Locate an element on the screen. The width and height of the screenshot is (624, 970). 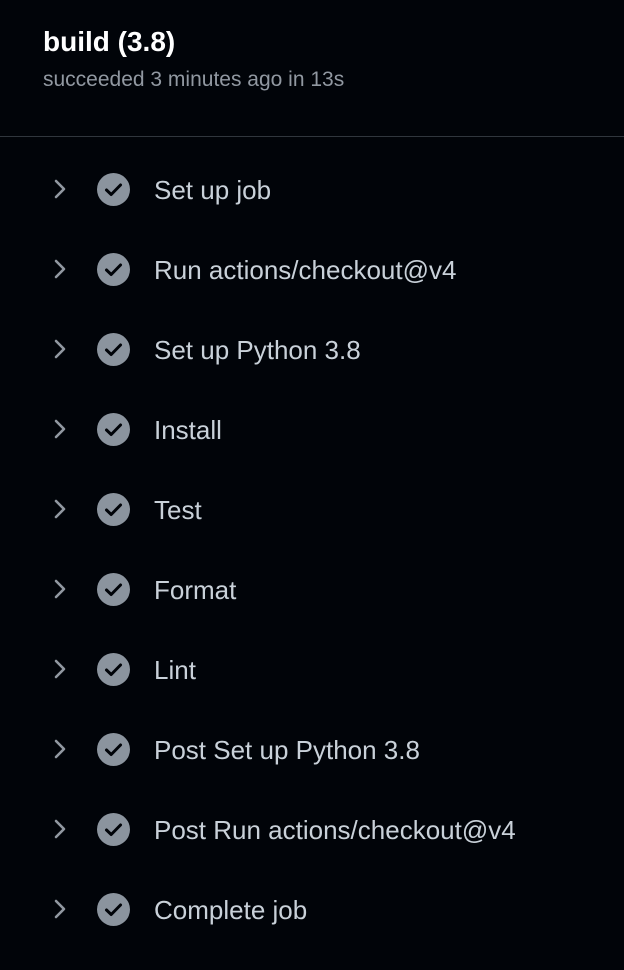
step-label: Format is located at coordinates (195, 590).